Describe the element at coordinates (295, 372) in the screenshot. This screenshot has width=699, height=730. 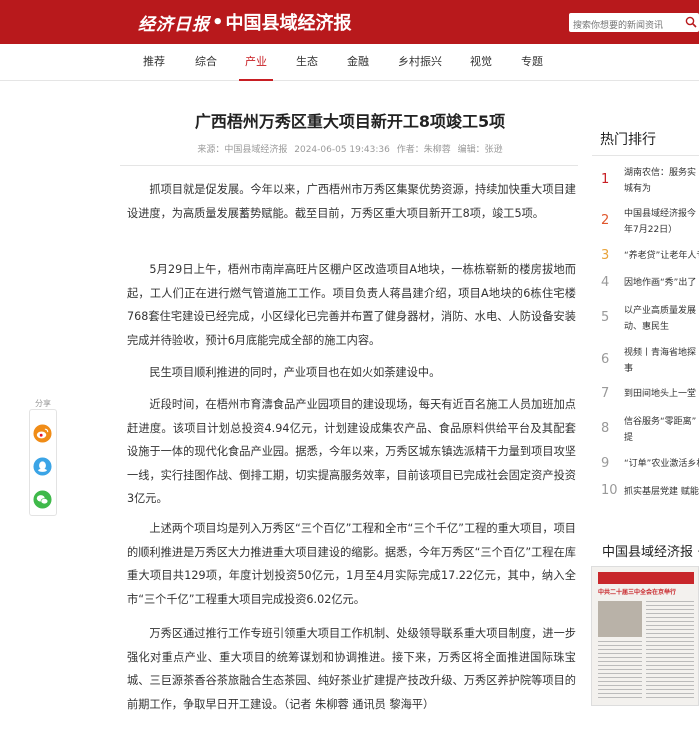
I see `article-paragraph-3: 民生项目顺利推进的同时，产业项目也在如火如荼建设中。` at that location.